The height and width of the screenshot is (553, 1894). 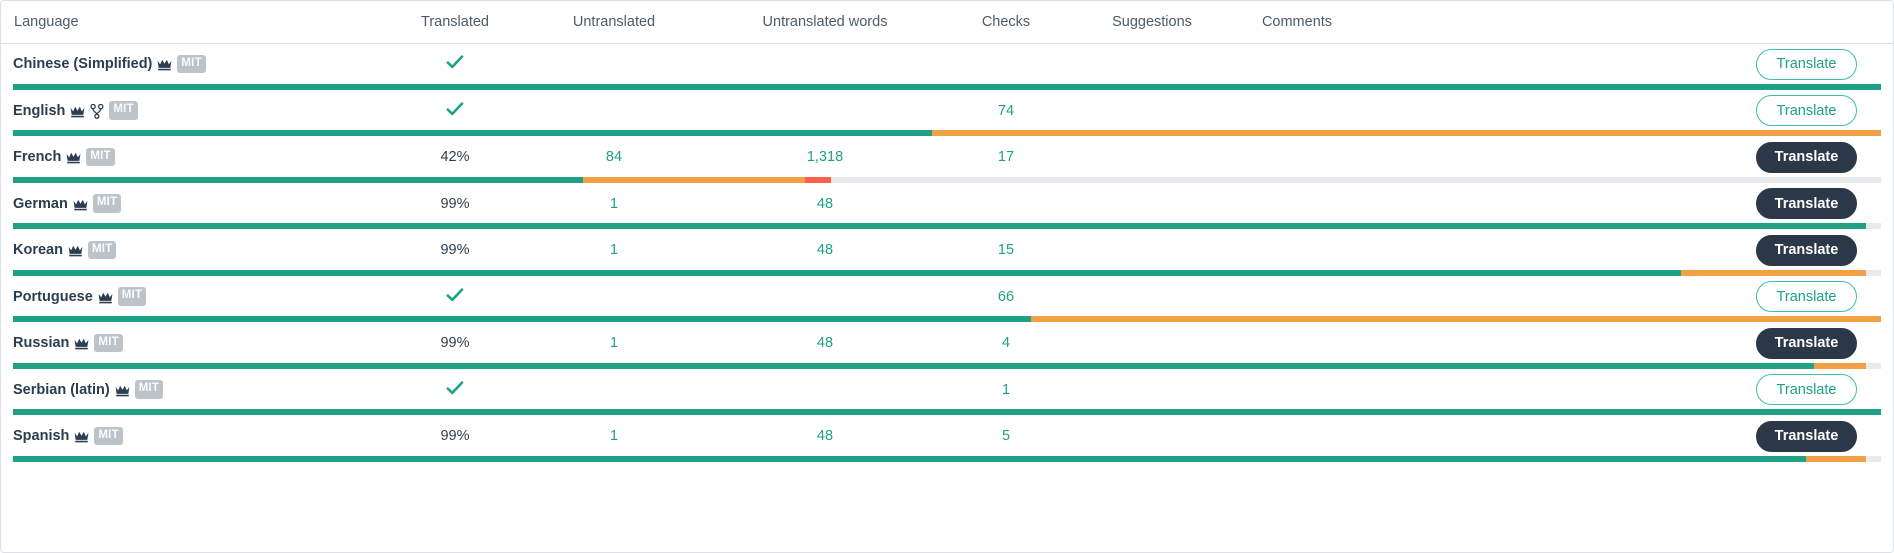 What do you see at coordinates (947, 203) in the screenshot?
I see `table-row-content: German MIT 99% 1 48 Translate` at bounding box center [947, 203].